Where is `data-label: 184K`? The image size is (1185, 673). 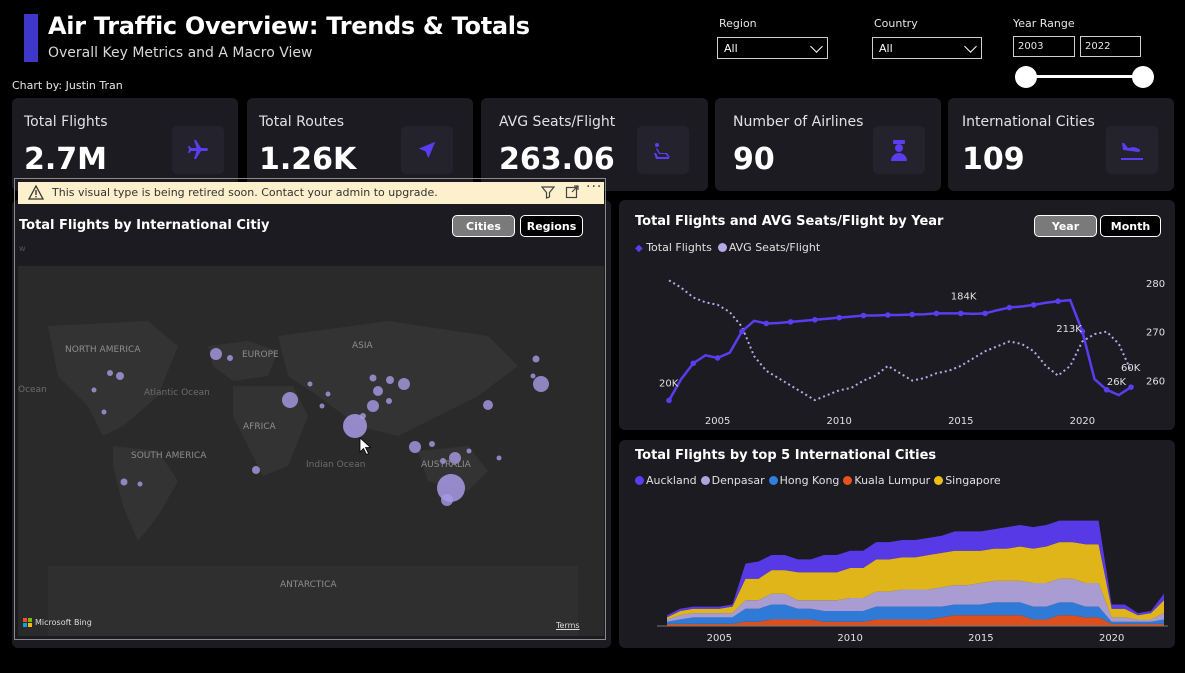
data-label: 184K is located at coordinates (964, 296).